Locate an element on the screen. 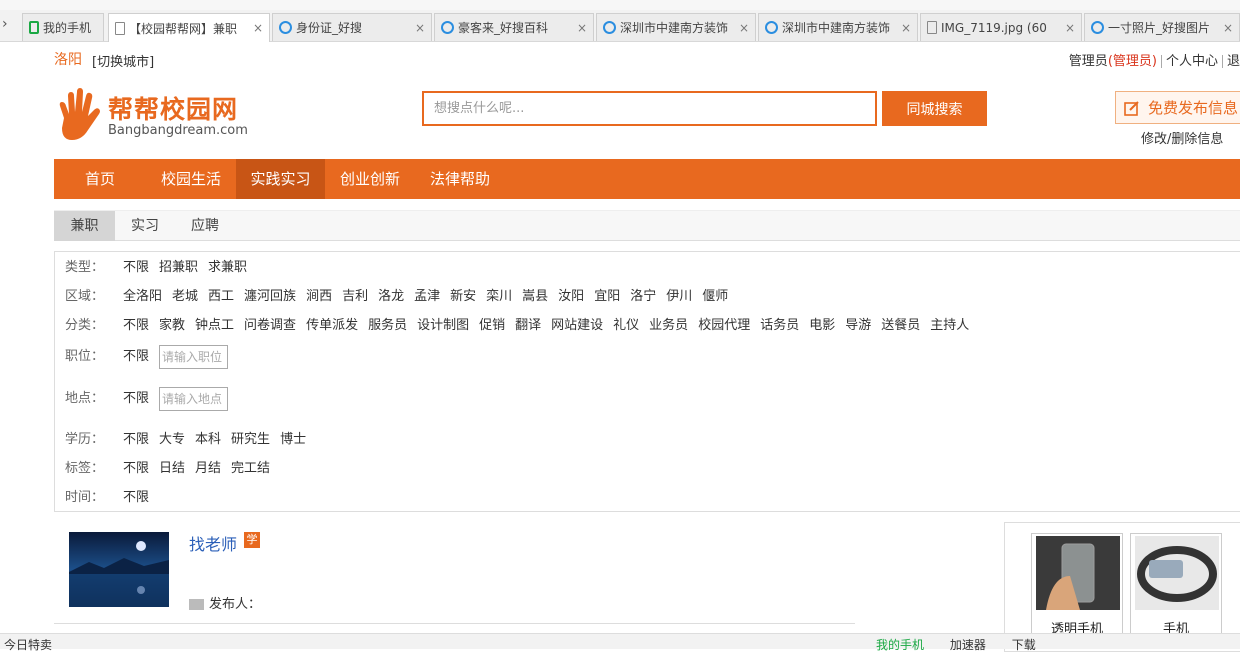 Image resolution: width=1240 pixels, height=653 pixels. filter-option: 设计制图 is located at coordinates (443, 325).